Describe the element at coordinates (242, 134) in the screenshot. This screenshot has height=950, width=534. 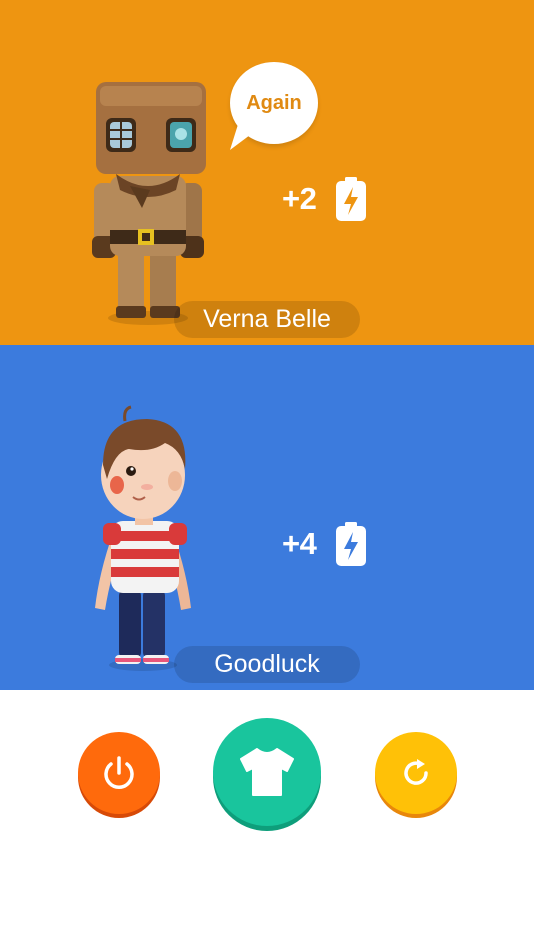
I see `speech-bubble-tail` at that location.